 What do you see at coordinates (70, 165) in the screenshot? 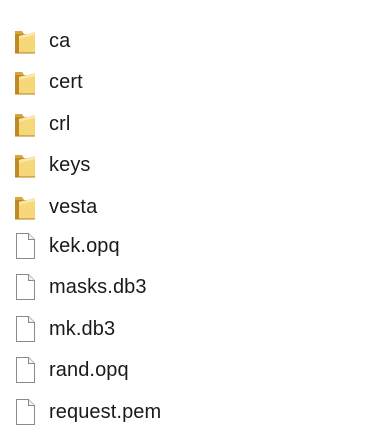
I see `item-label: keys` at bounding box center [70, 165].